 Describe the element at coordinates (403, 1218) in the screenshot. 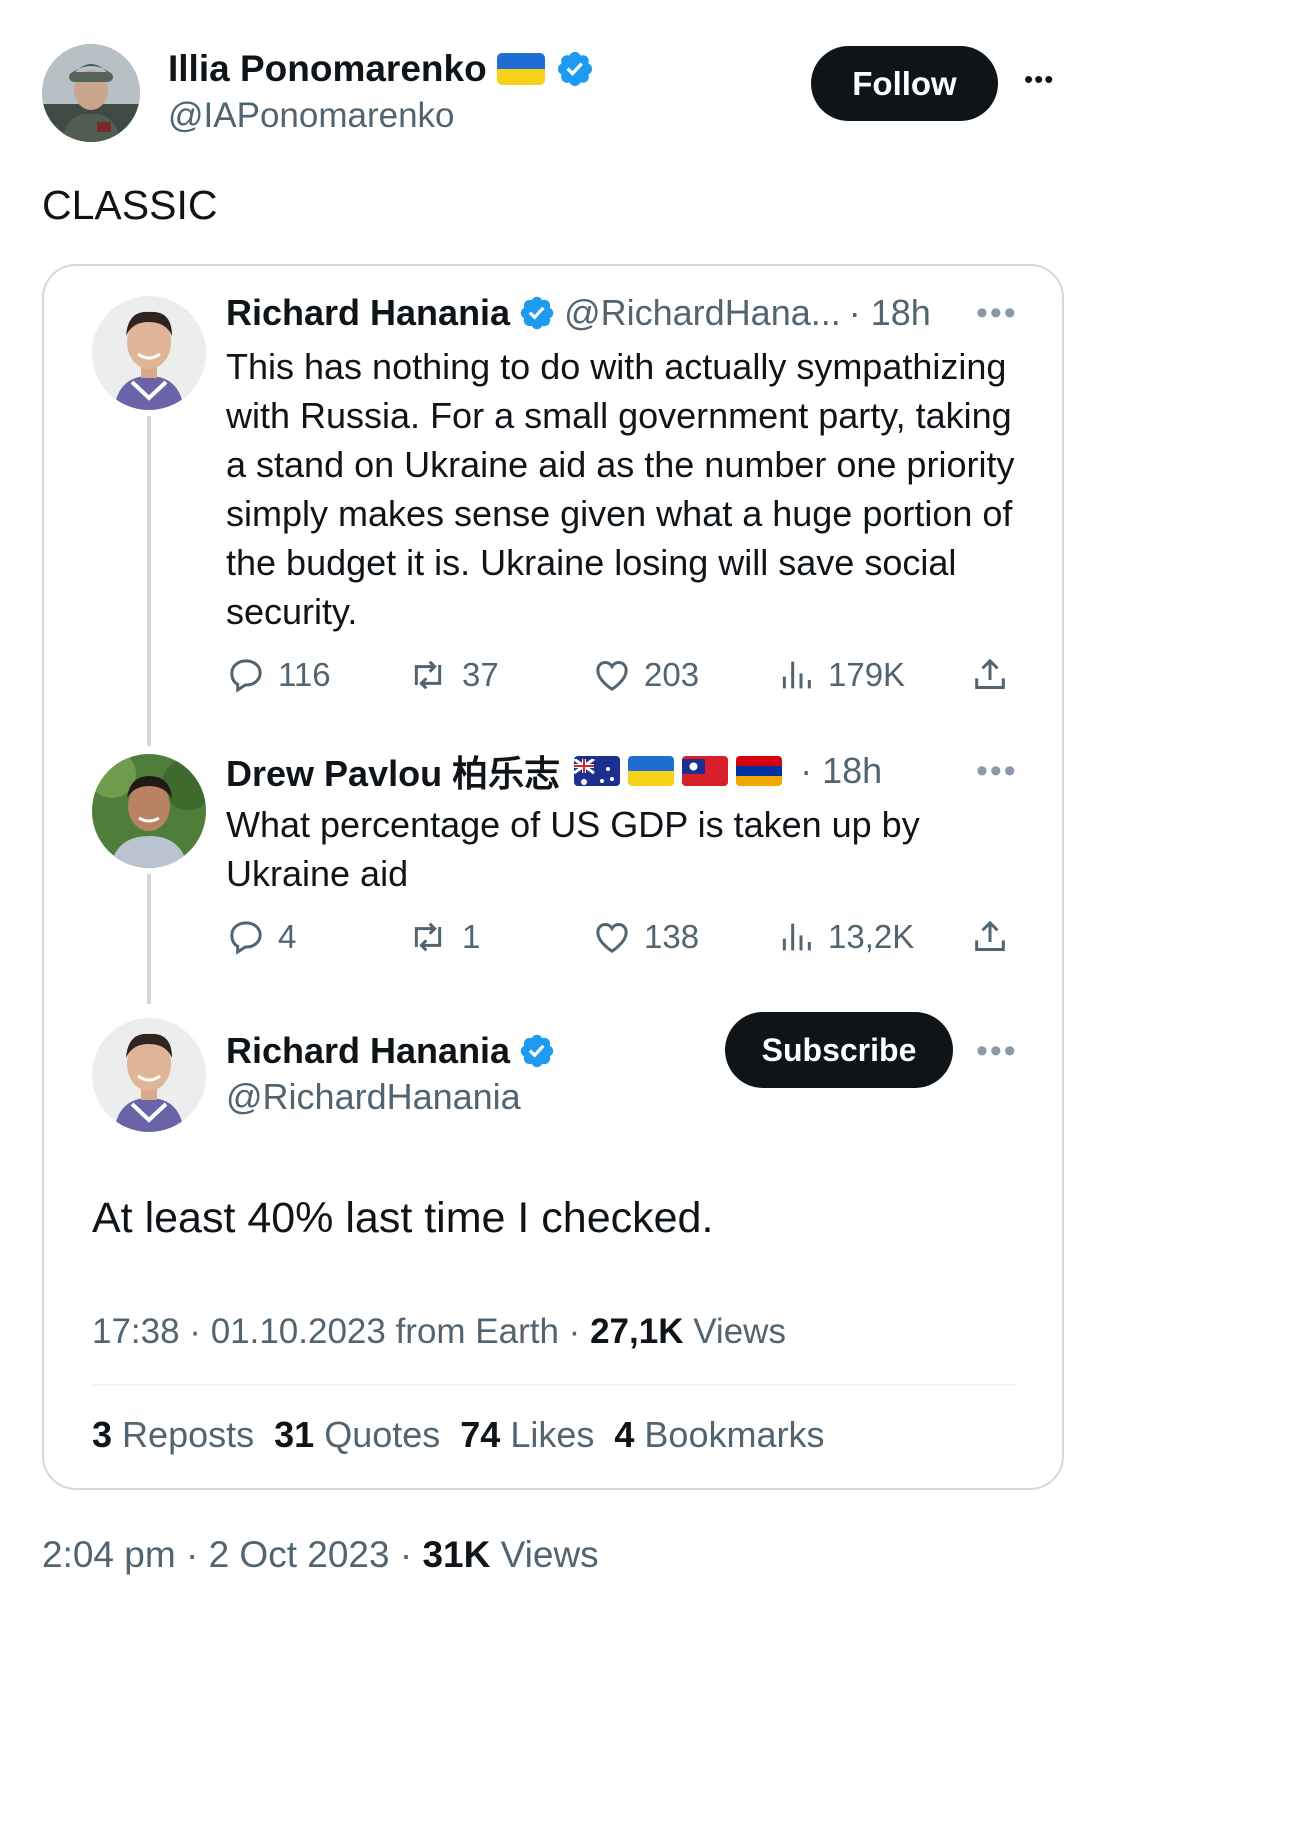

I see `t3-text: At least 40% last time I checked.` at that location.